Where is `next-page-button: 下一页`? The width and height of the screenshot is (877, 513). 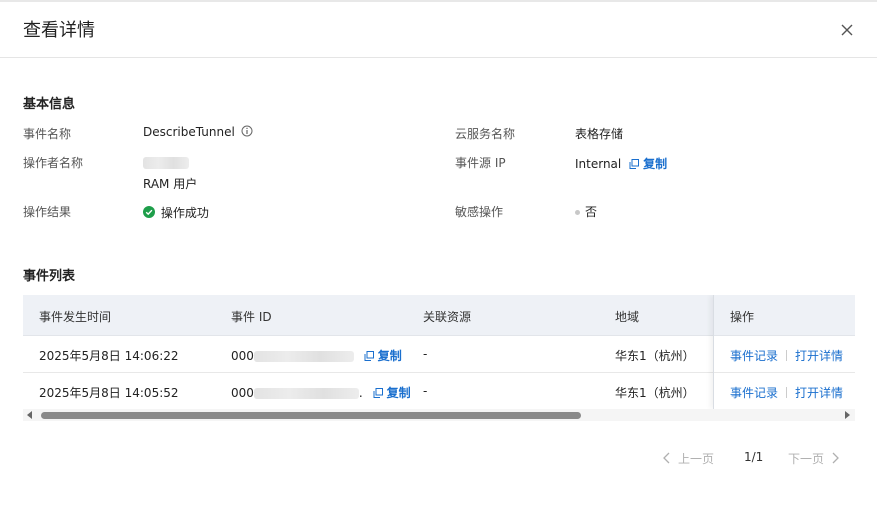 next-page-button: 下一页 is located at coordinates (814, 458).